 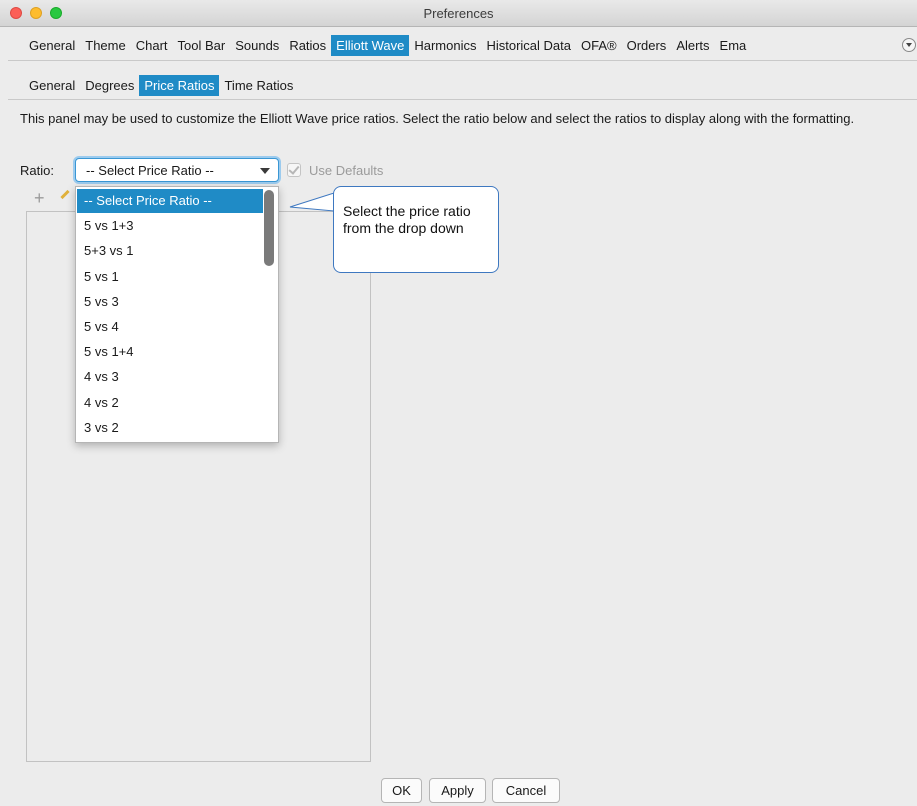 What do you see at coordinates (528, 45) in the screenshot?
I see `tab-historical-data: Historical Data` at bounding box center [528, 45].